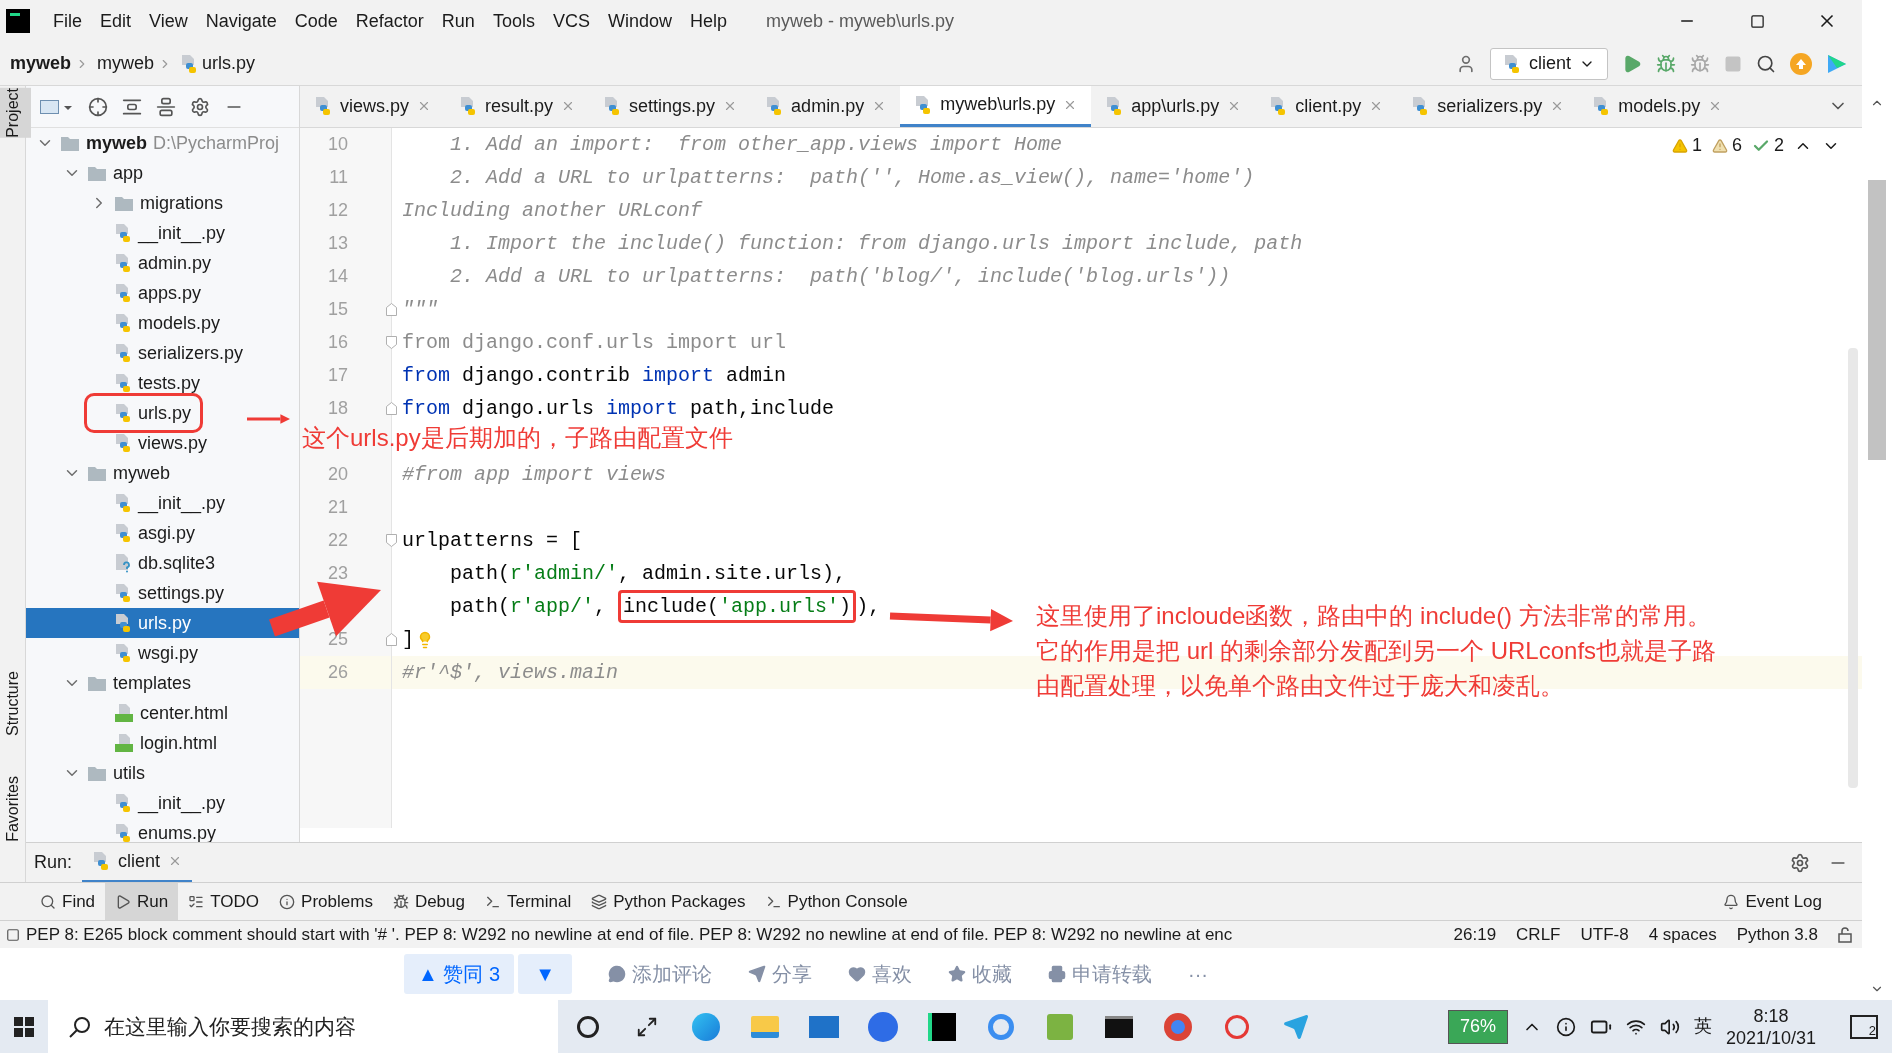  Describe the element at coordinates (1296, 1026) in the screenshot. I see `paper-plane-icon` at that location.